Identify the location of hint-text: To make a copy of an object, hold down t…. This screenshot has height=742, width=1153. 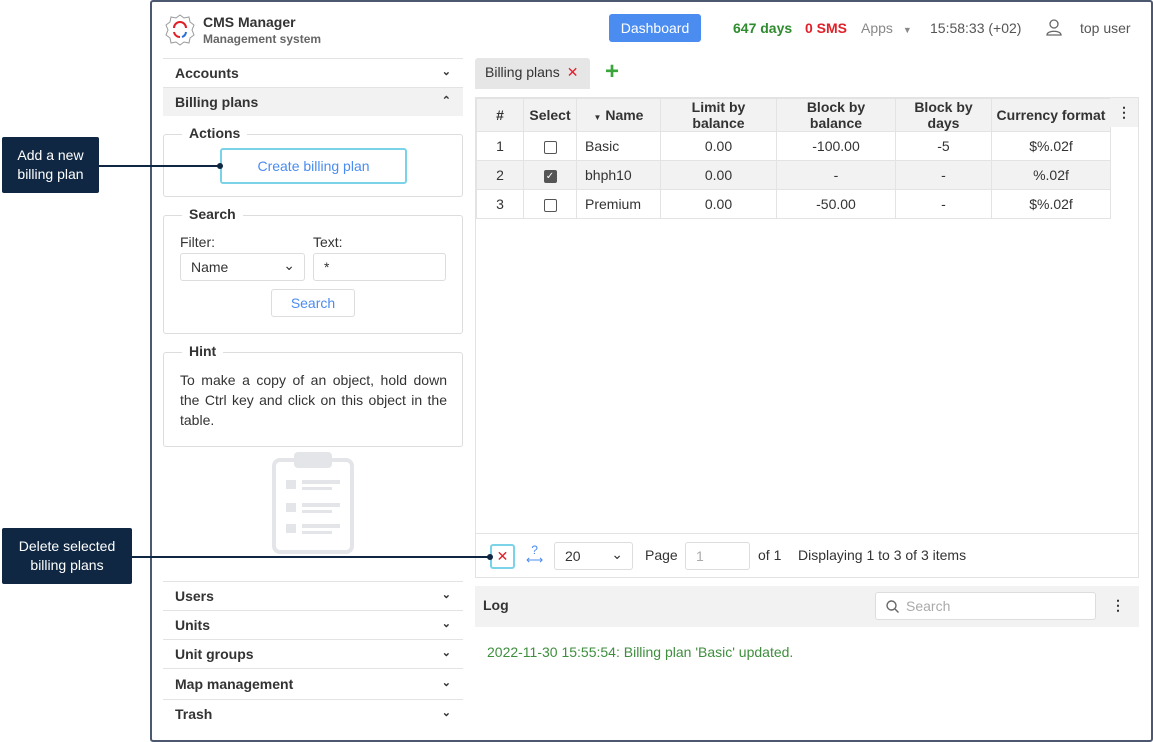
(313, 400).